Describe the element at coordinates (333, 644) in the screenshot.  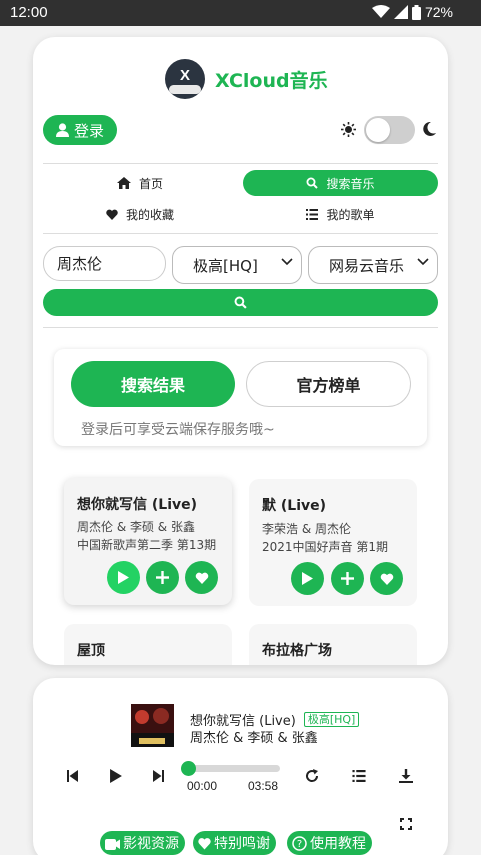
I see `song-card: 布拉格广场` at that location.